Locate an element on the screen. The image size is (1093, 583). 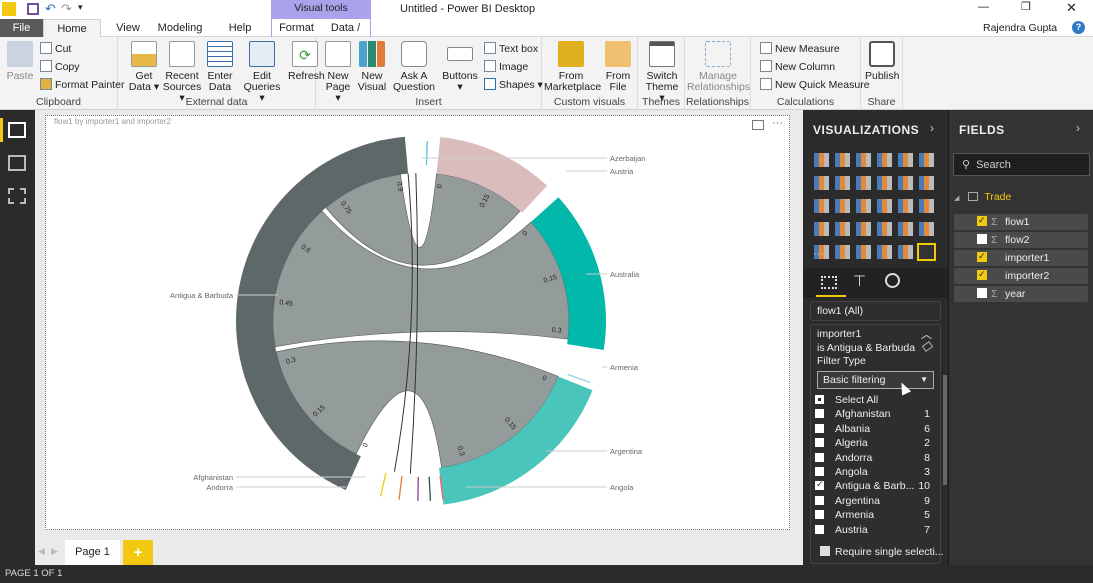
collapse-visualizations-icon: › is located at coordinates (932, 128).